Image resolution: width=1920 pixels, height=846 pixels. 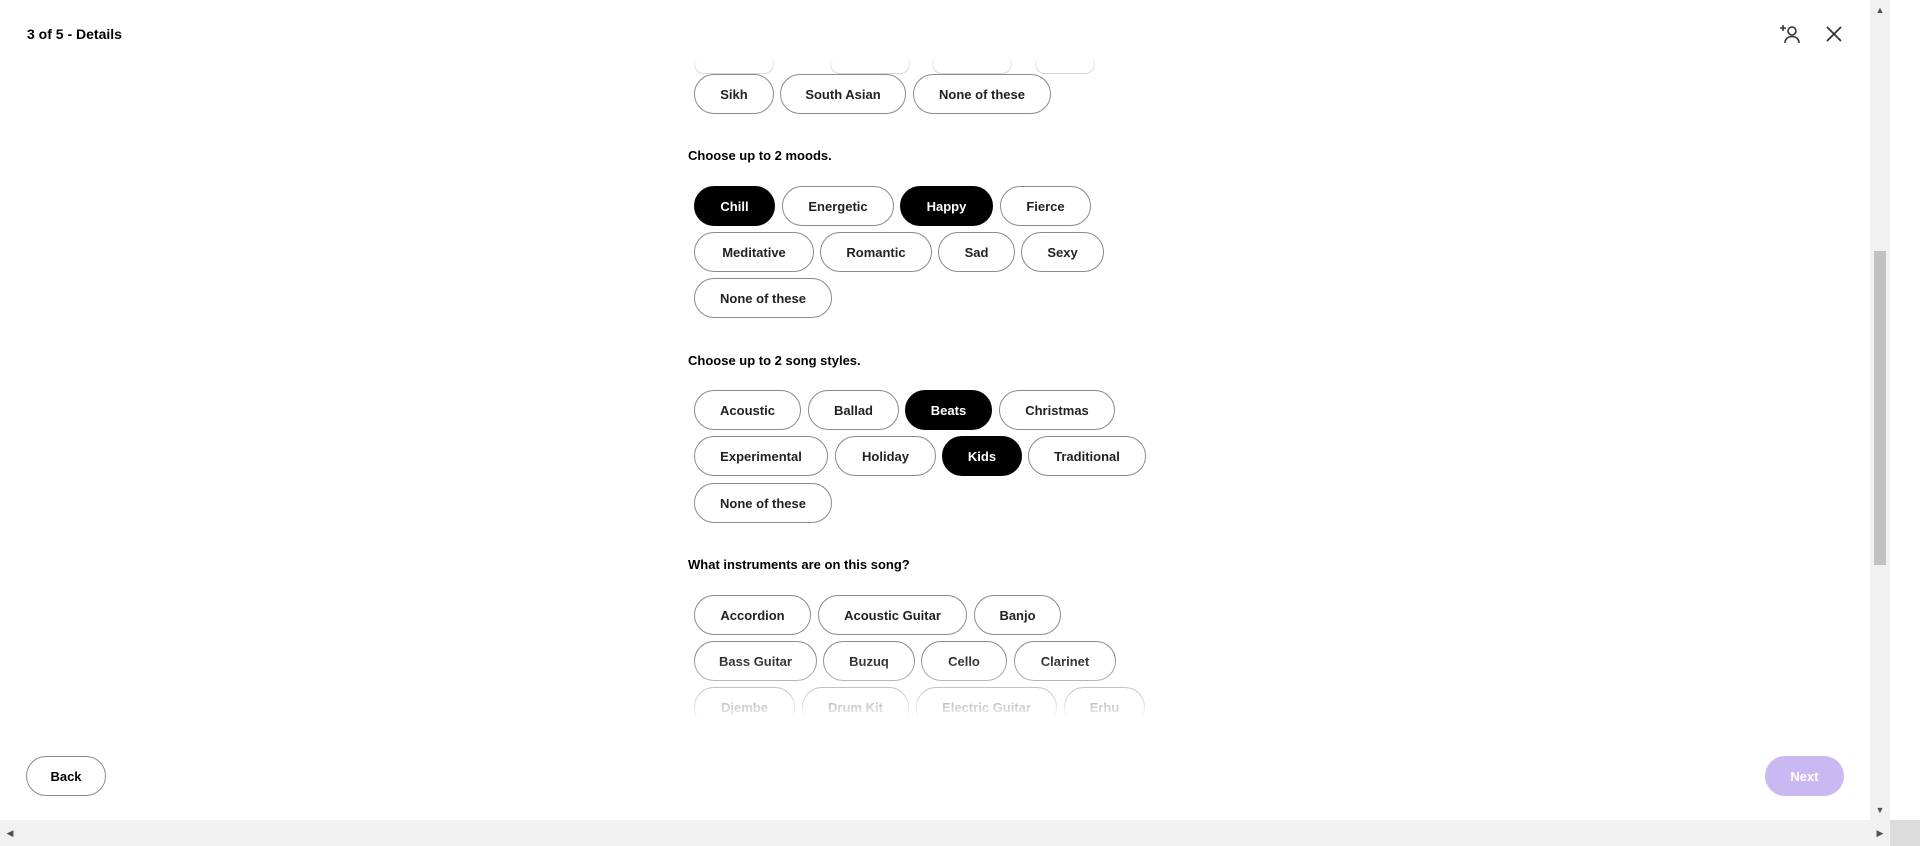 What do you see at coordinates (1104, 701) in the screenshot?
I see `instrument-chip-erhu: Erhu` at bounding box center [1104, 701].